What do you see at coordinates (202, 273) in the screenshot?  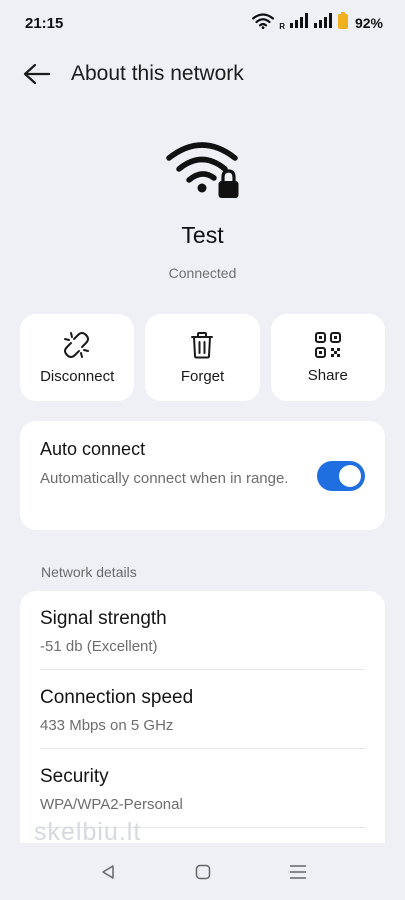 I see `connection-status: Connected` at bounding box center [202, 273].